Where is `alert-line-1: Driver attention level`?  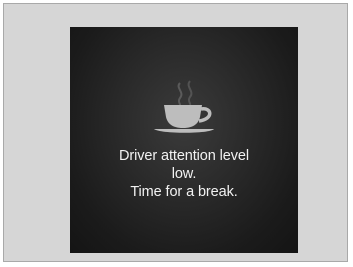
alert-line-1: Driver attention level is located at coordinates (184, 156).